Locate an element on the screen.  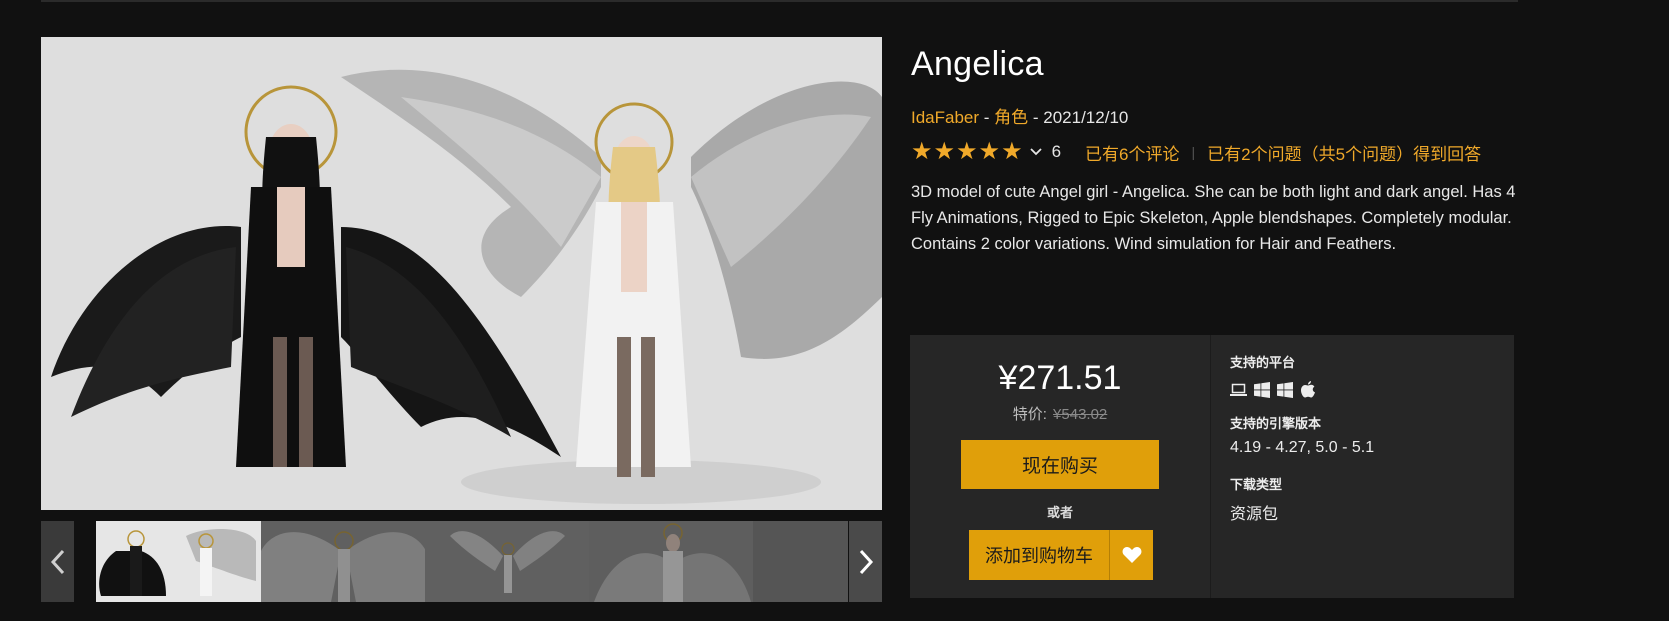
engine-version-heading: 支持的引擎版本 is located at coordinates (1276, 423).